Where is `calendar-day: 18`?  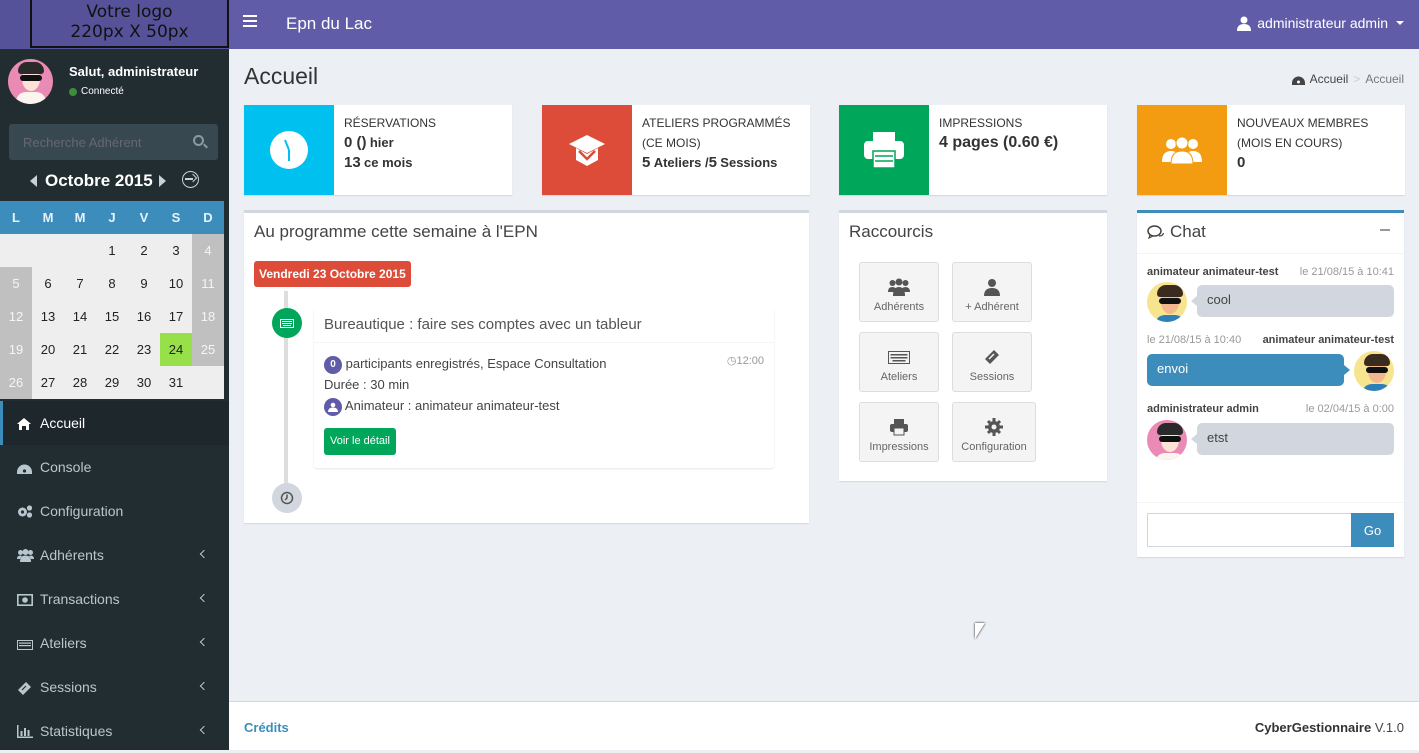
calendar-day: 18 is located at coordinates (208, 316).